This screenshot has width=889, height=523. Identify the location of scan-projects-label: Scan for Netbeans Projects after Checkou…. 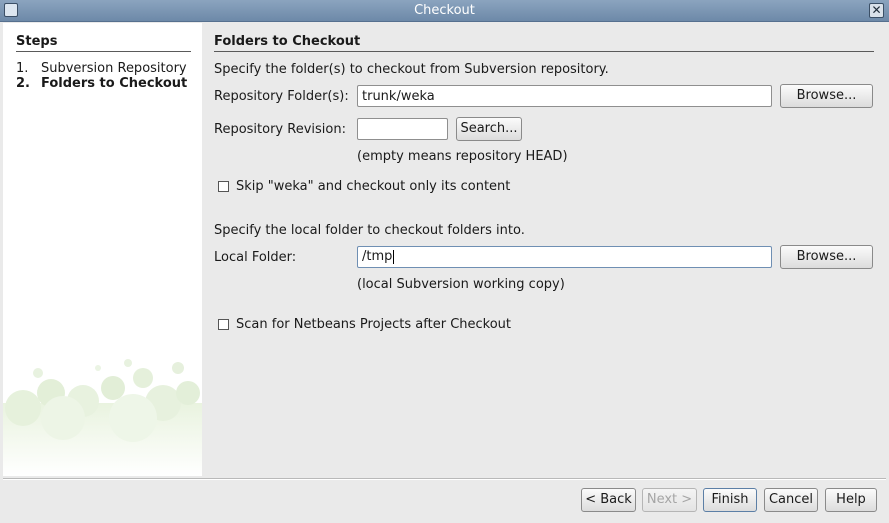
(373, 324).